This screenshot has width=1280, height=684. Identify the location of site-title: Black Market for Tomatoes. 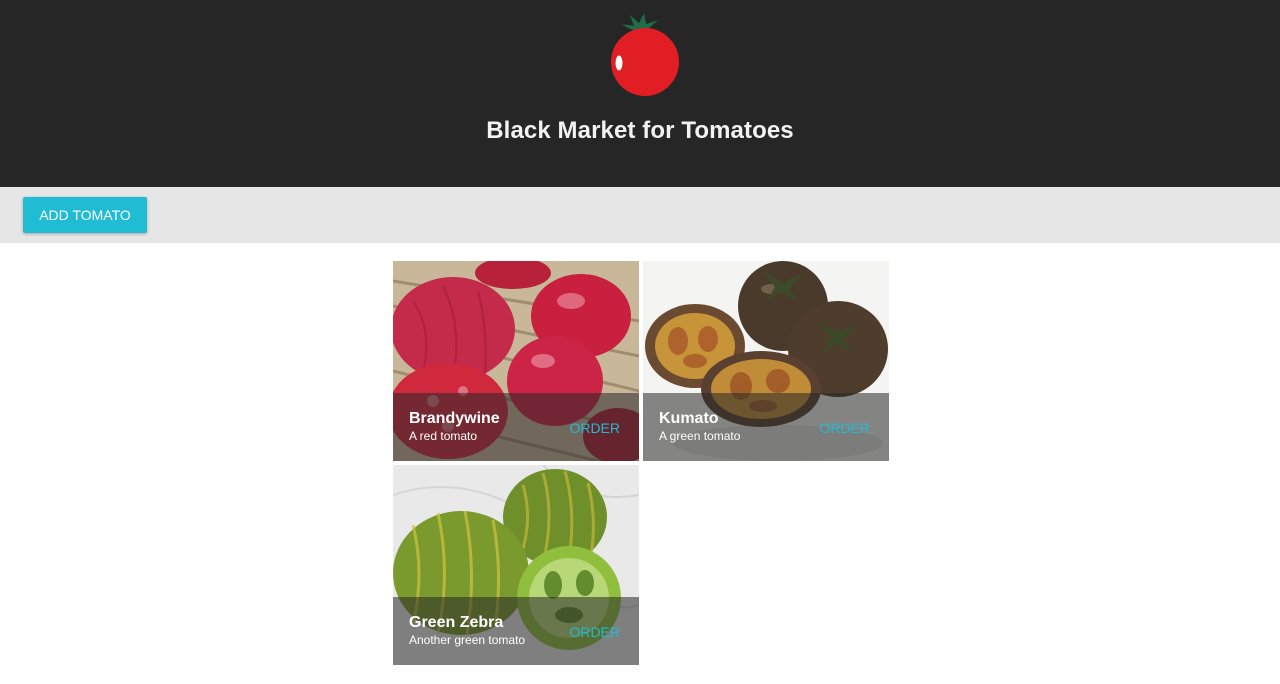
(640, 130).